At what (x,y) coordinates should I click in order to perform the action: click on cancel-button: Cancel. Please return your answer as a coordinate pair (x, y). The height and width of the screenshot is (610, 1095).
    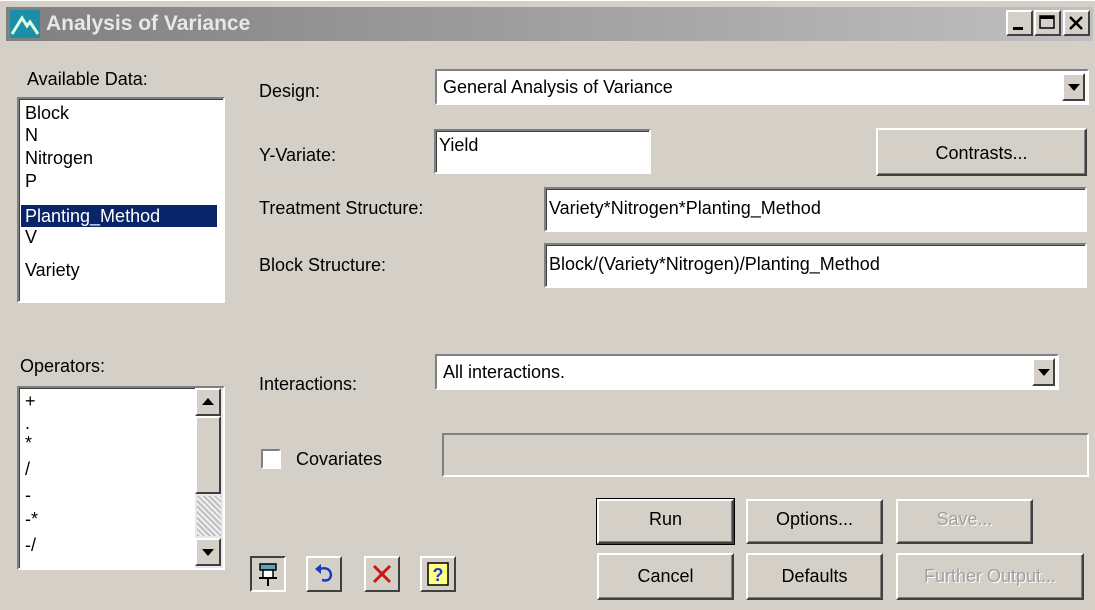
    Looking at the image, I should click on (665, 576).